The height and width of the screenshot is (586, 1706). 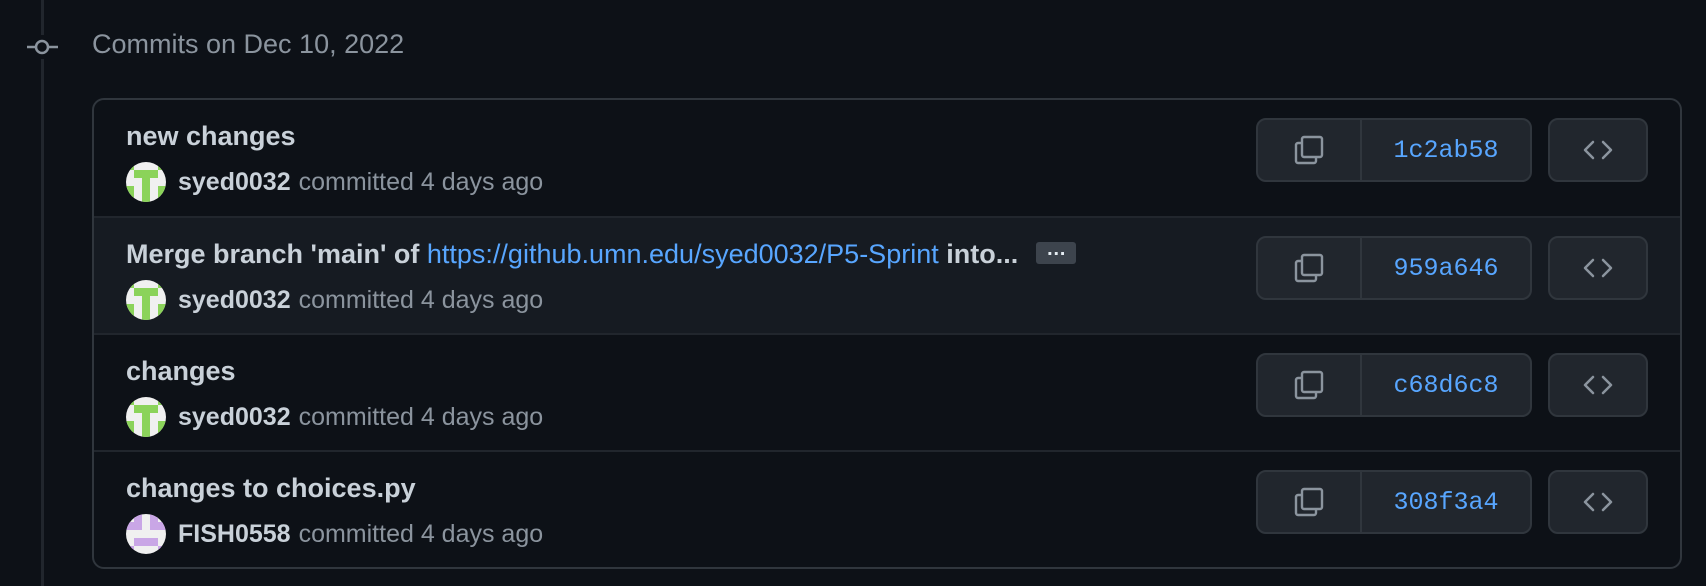 What do you see at coordinates (42, 293) in the screenshot?
I see `timeline-line` at bounding box center [42, 293].